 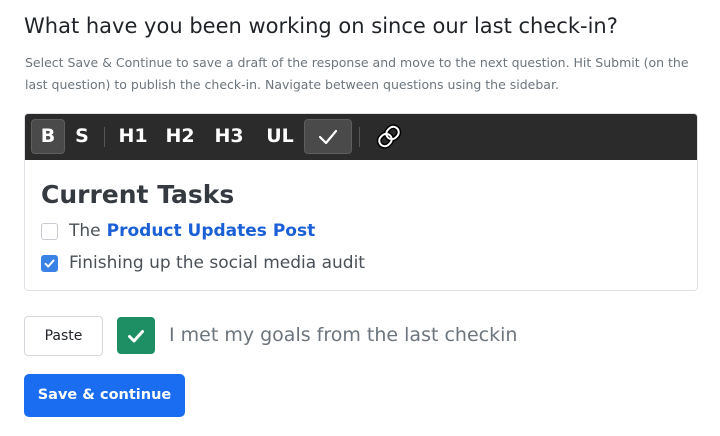 What do you see at coordinates (133, 136) in the screenshot?
I see `heading-1-button: H1` at bounding box center [133, 136].